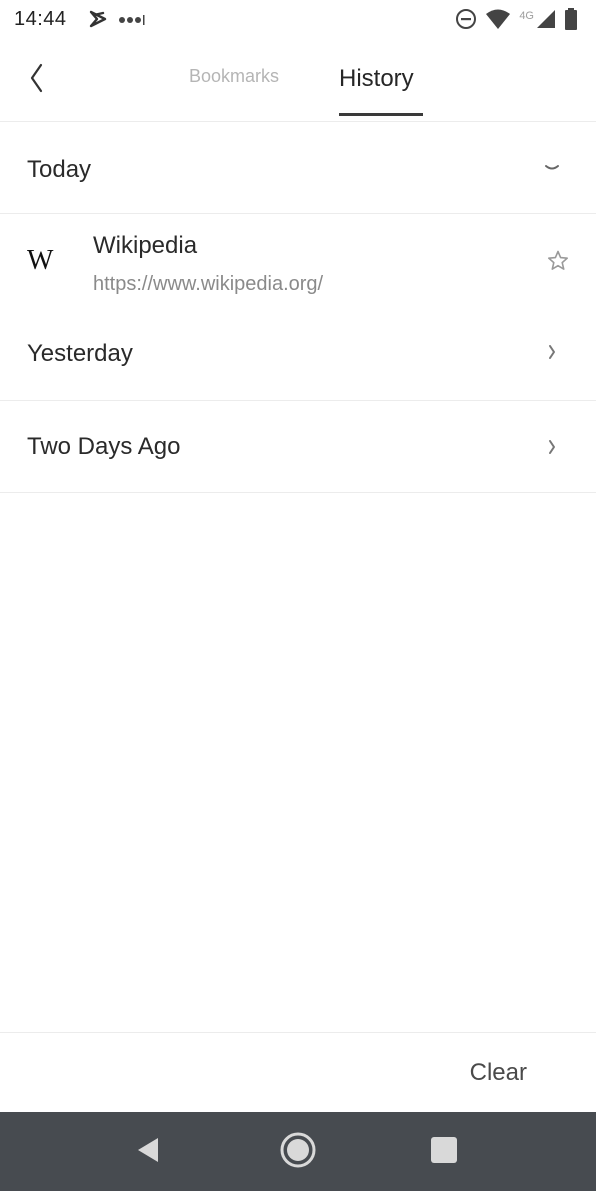  What do you see at coordinates (546, 21) in the screenshot?
I see `signal-icon` at bounding box center [546, 21].